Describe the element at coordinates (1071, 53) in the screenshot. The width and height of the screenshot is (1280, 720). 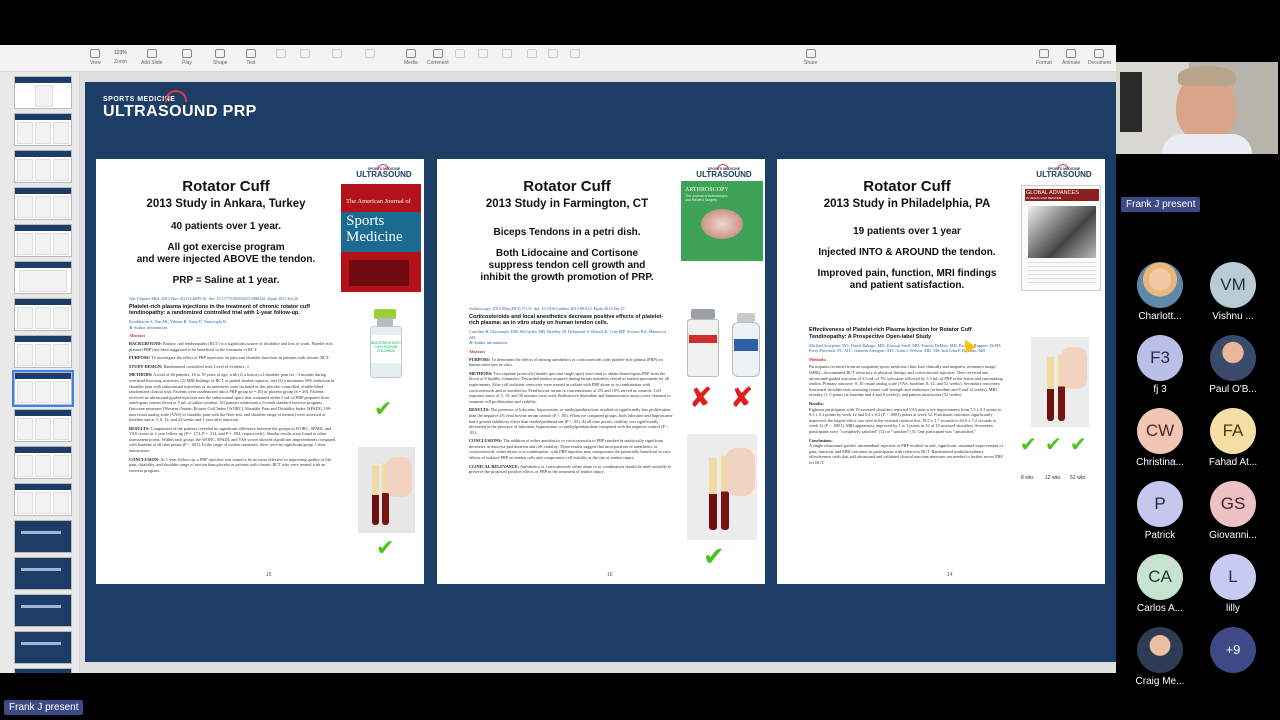
I see `animate-icon` at that location.